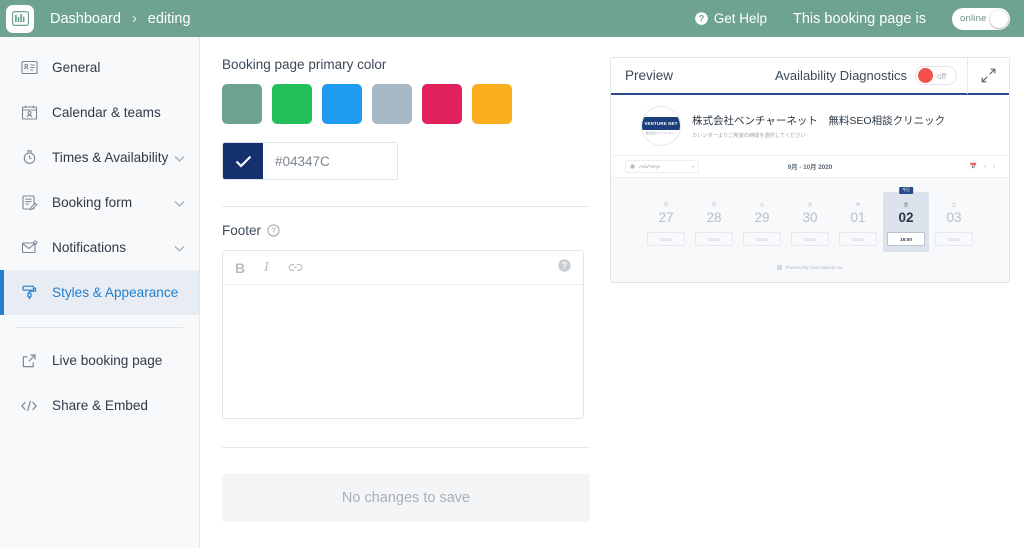 The image size is (1024, 548). I want to click on day-column: 日 27 16:00, so click(666, 222).